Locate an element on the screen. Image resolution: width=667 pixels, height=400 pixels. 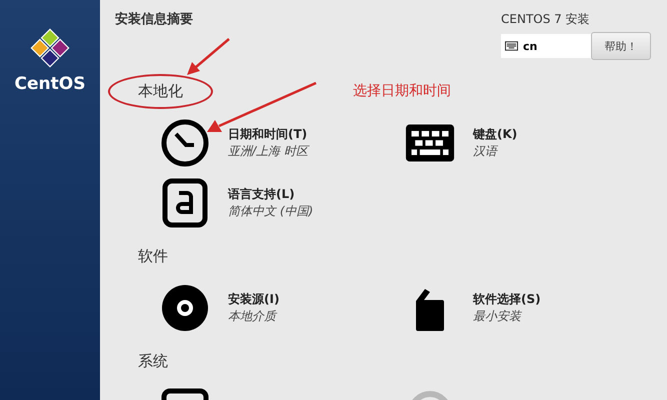
spoke-title: 日期和时间(T) is located at coordinates (268, 134).